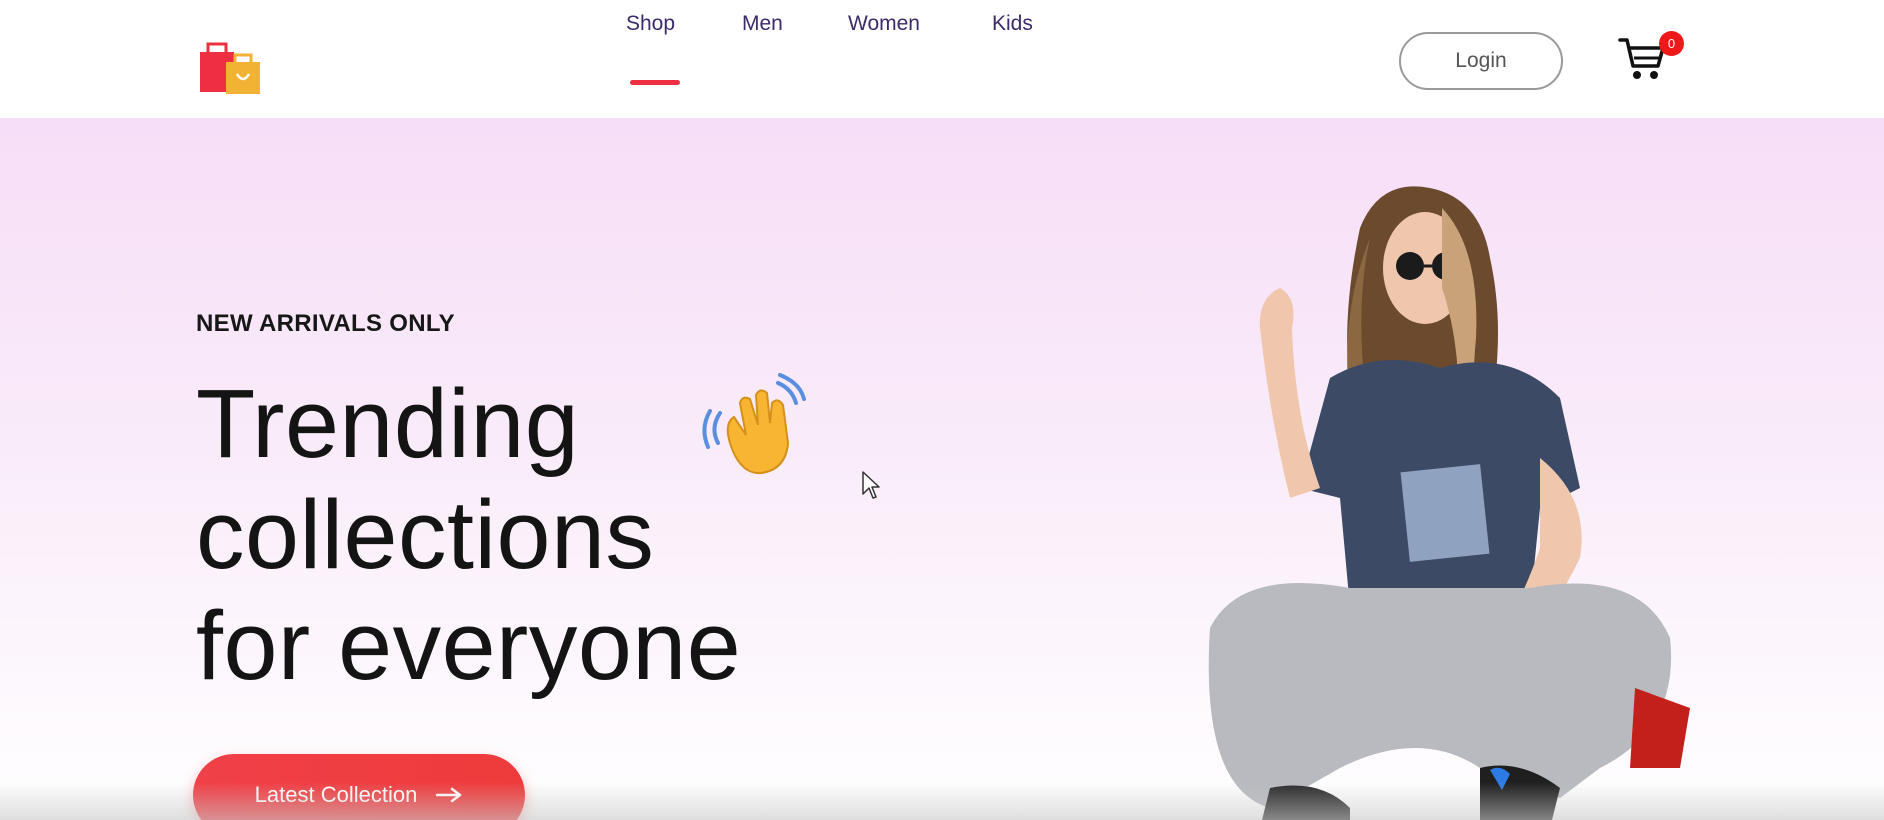 The image size is (1884, 820). What do you see at coordinates (425, 534) in the screenshot?
I see `hero-title-line-2: collections` at bounding box center [425, 534].